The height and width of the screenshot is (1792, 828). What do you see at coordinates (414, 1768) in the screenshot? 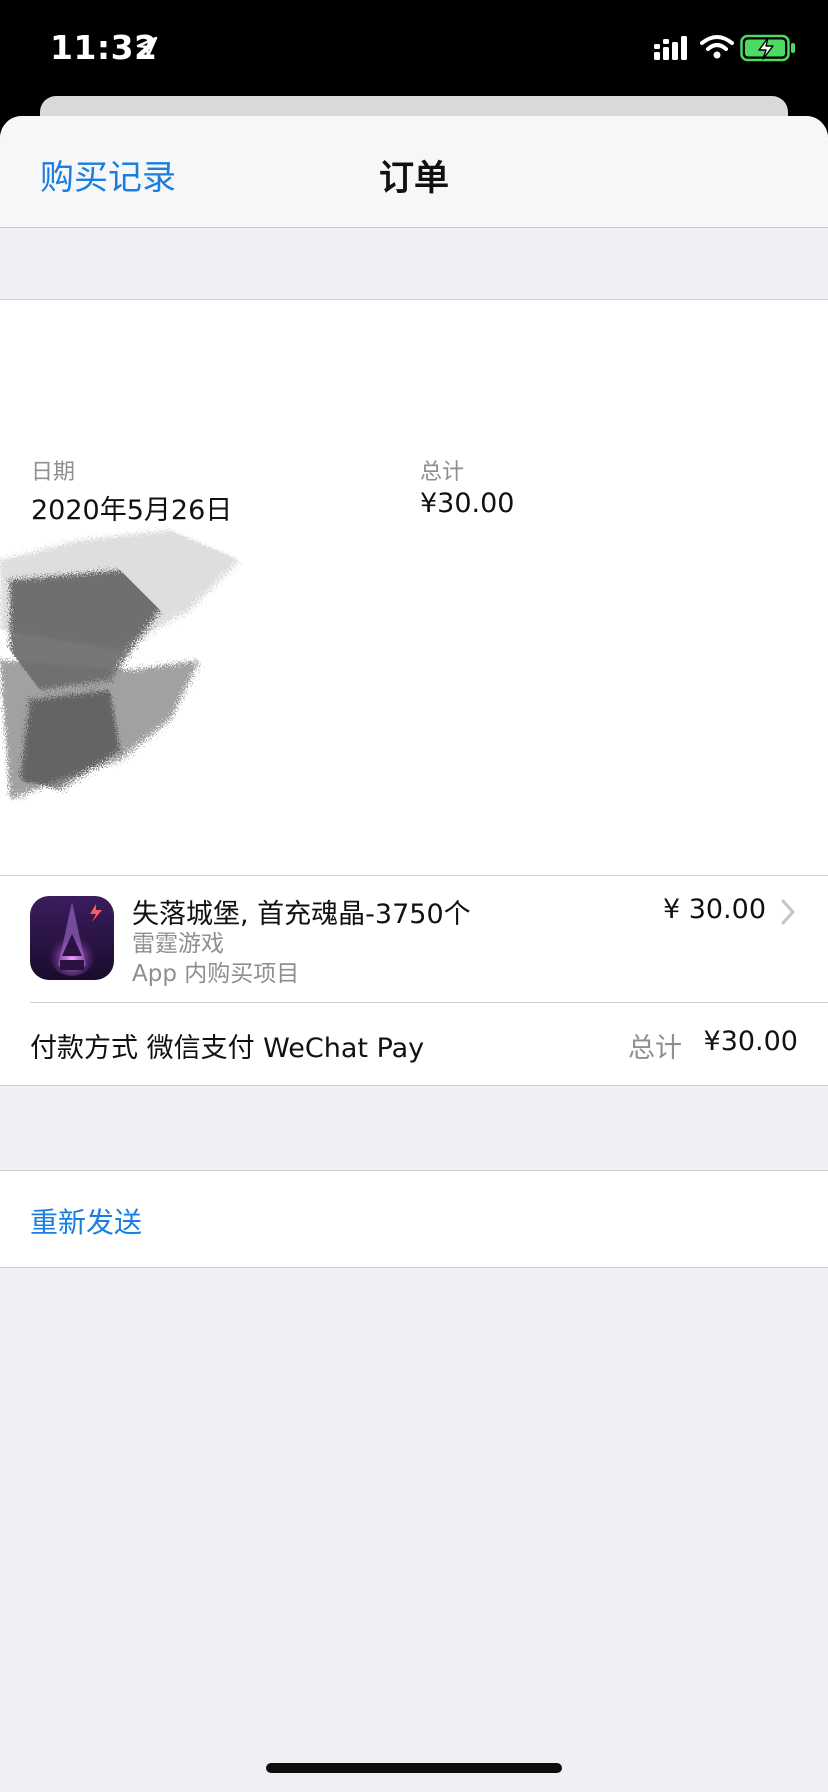
I see `home-indicator` at bounding box center [414, 1768].